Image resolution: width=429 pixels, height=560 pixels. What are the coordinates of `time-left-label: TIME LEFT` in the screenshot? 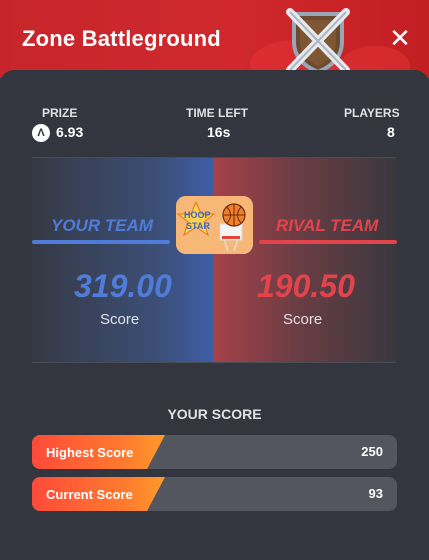 It's located at (217, 113).